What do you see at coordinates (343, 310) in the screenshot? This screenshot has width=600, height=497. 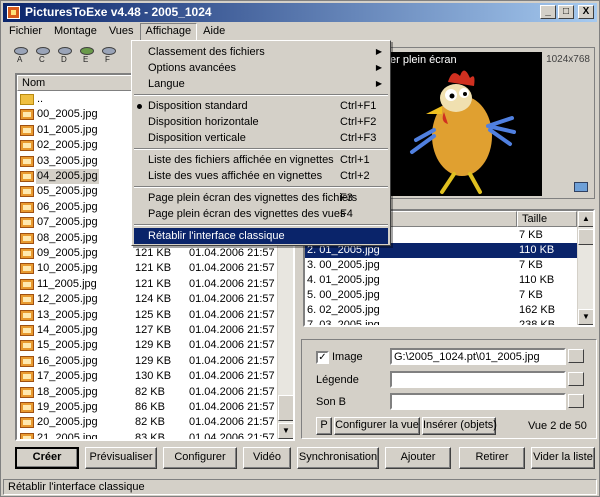 I see `slide-name: 6. 02_2005.jpg` at bounding box center [343, 310].